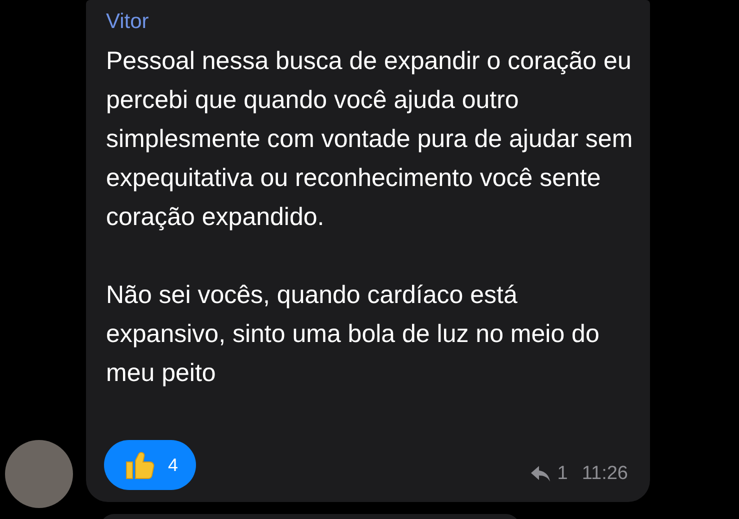 The image size is (739, 519). Describe the element at coordinates (150, 465) in the screenshot. I see `reaction-pill: 4` at that location.